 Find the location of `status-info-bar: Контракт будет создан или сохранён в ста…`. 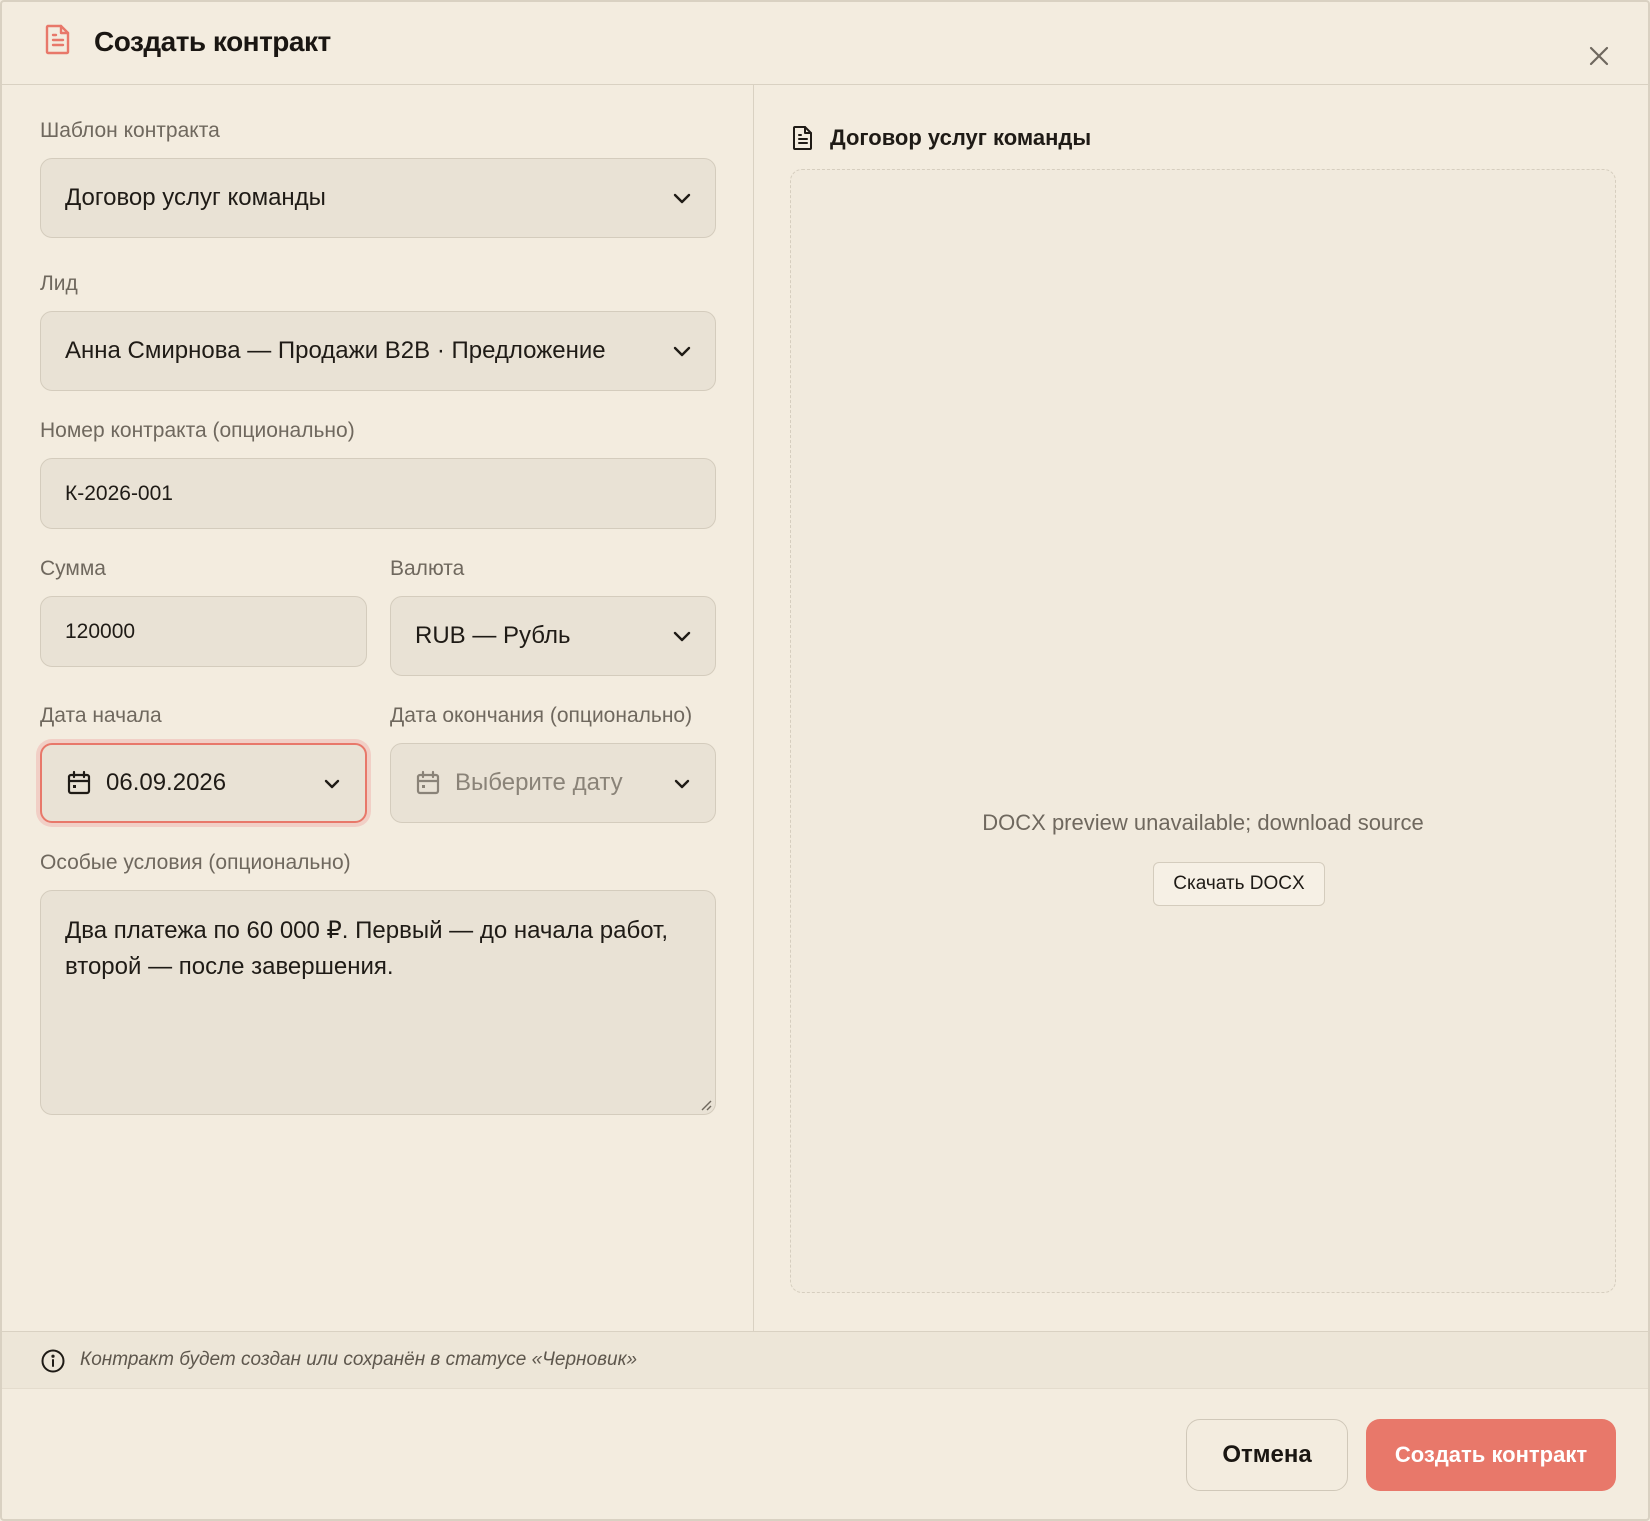

status-info-bar: Контракт будет создан или сохранён в ста… is located at coordinates (825, 1360).